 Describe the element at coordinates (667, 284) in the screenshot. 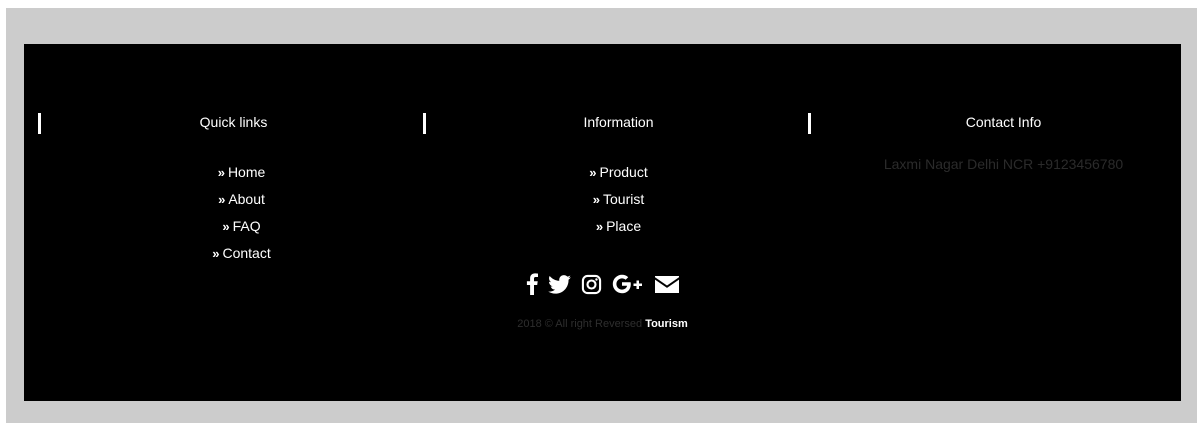

I see `mail-icon` at that location.